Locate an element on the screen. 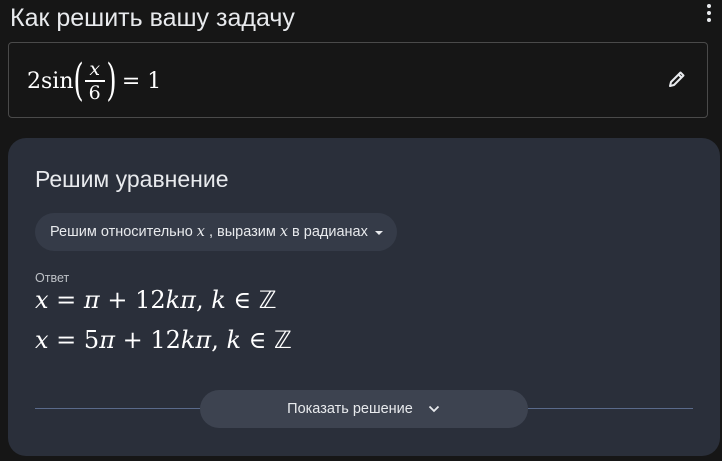 This screenshot has width=722, height=461. equation-fraction: x 6 is located at coordinates (94, 81).